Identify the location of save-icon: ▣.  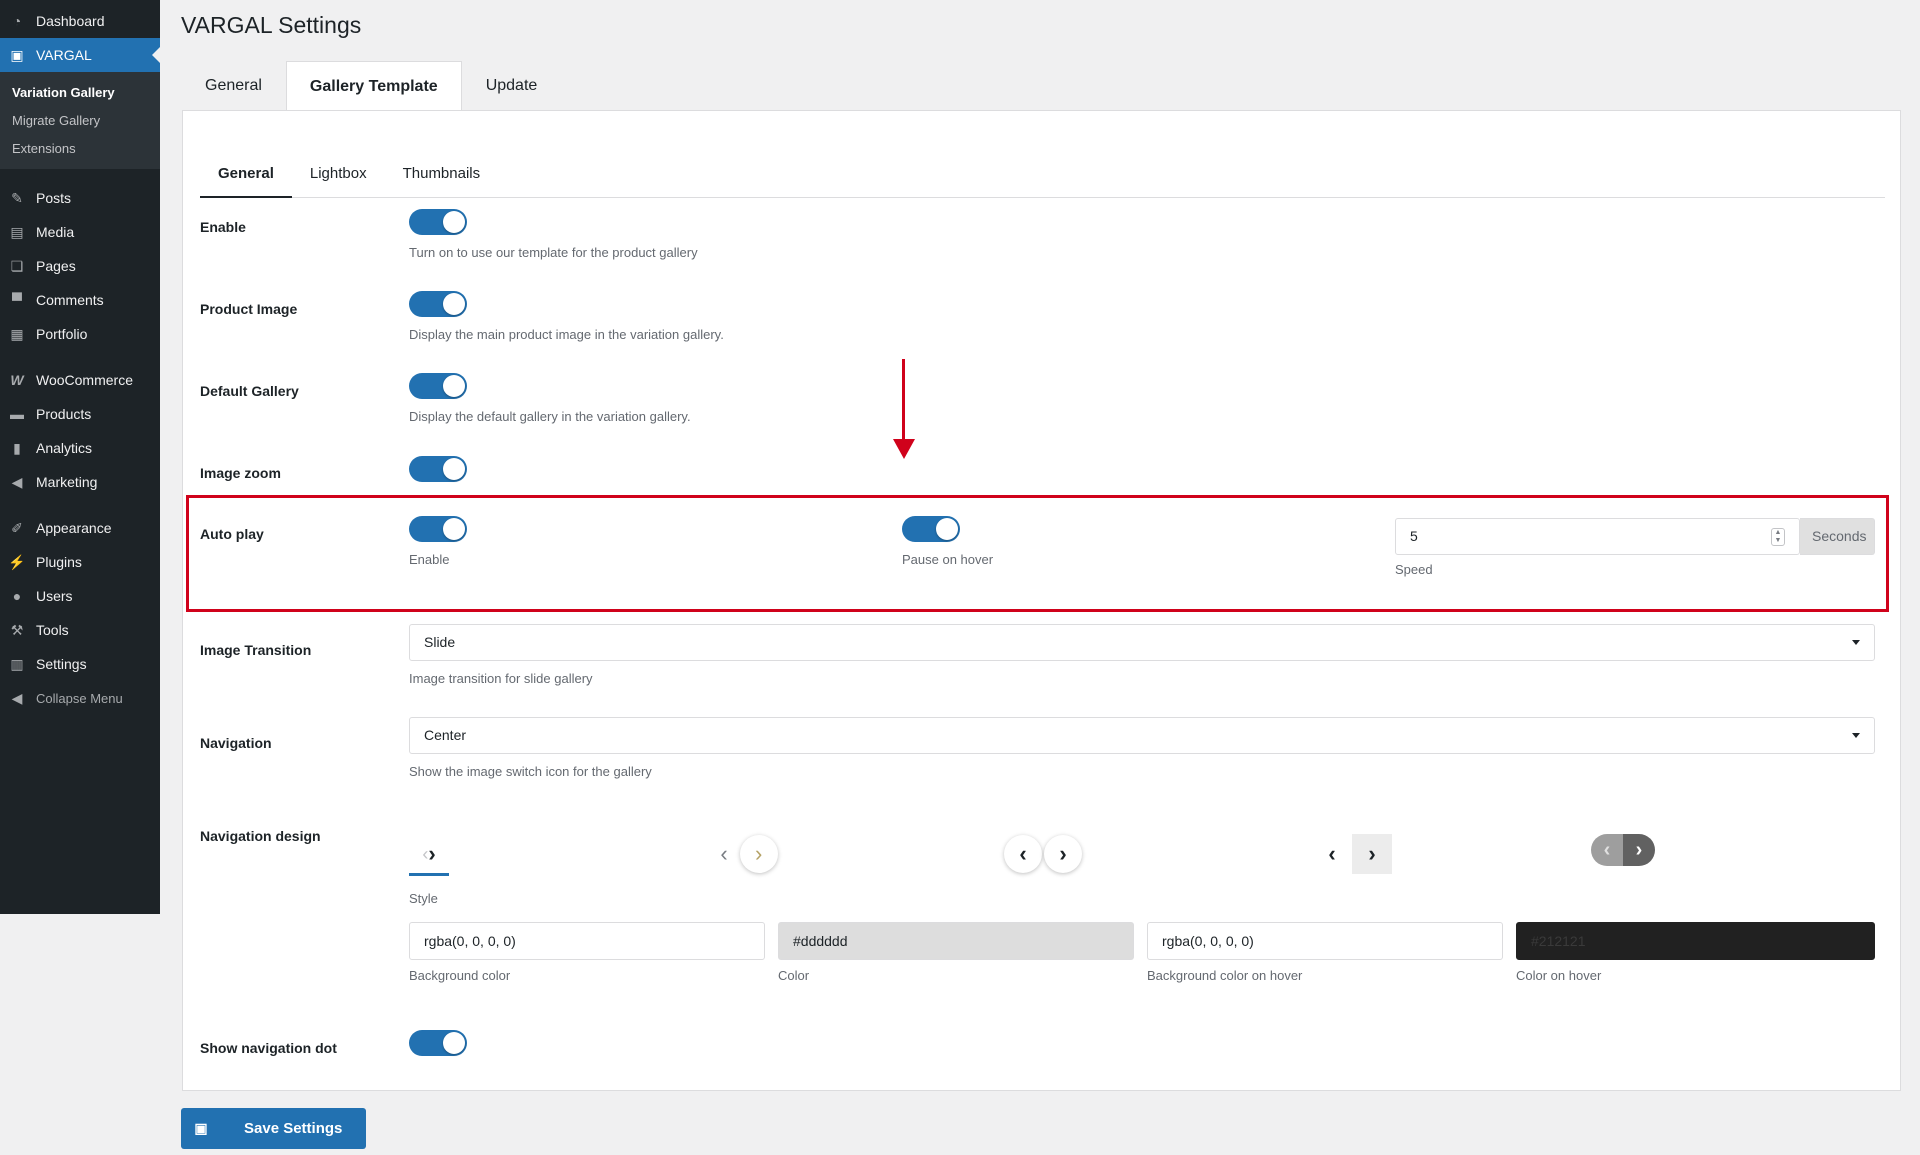
(201, 1128).